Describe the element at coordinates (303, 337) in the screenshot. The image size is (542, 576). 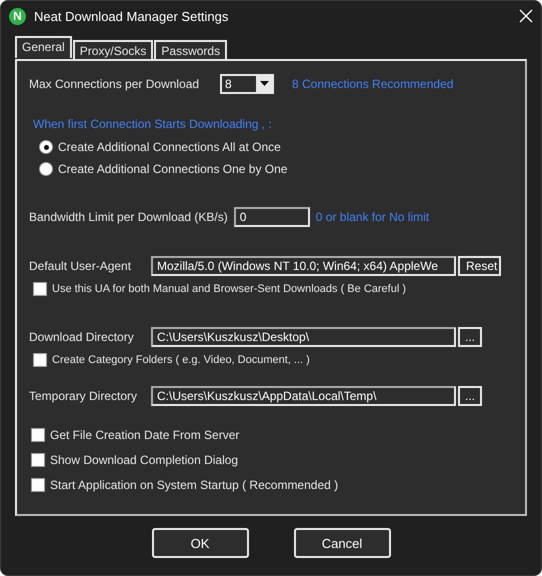
I see `download-directory-field: C:\Users\Kuszkusz\Desktop\` at that location.